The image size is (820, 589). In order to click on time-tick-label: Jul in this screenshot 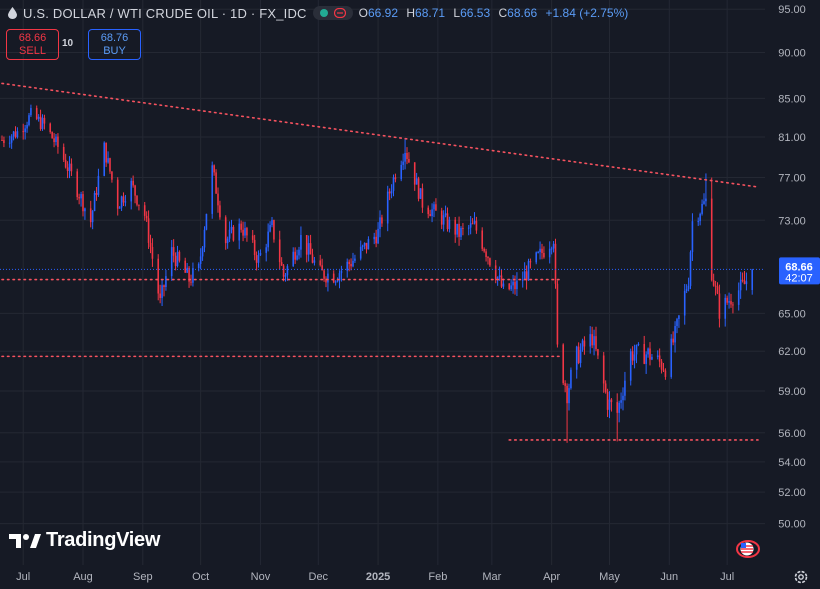, I will do `click(23, 577)`.